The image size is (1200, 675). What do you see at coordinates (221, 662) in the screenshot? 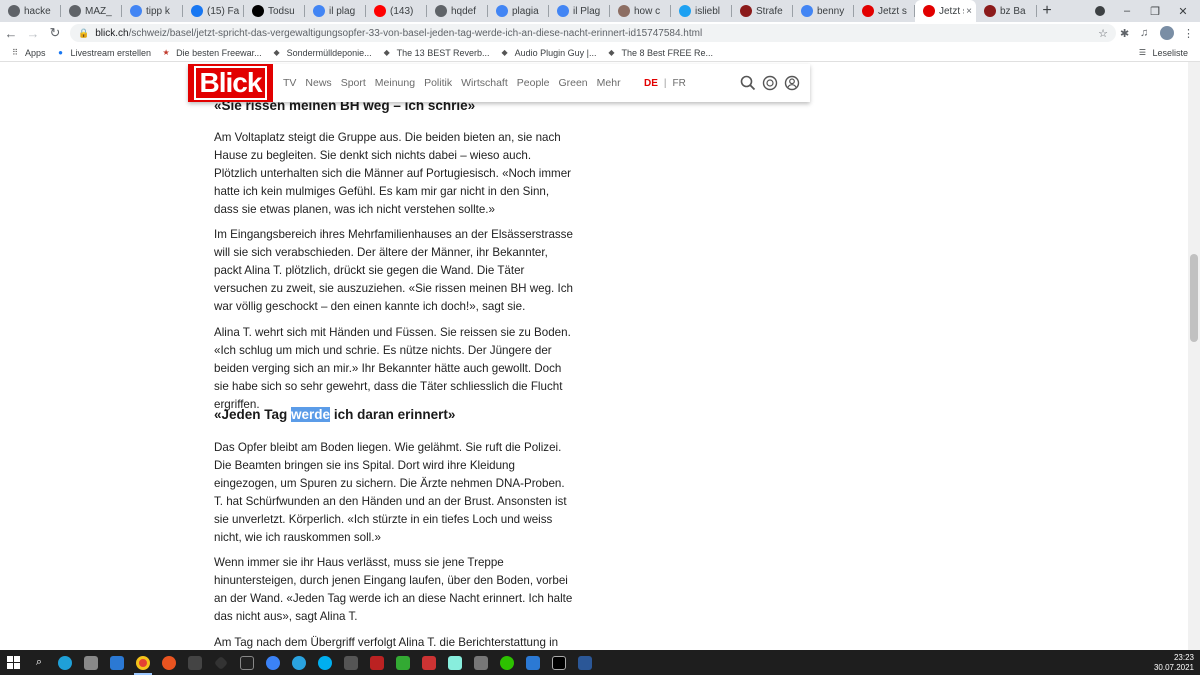
I see `inkscape-icon` at bounding box center [221, 662].